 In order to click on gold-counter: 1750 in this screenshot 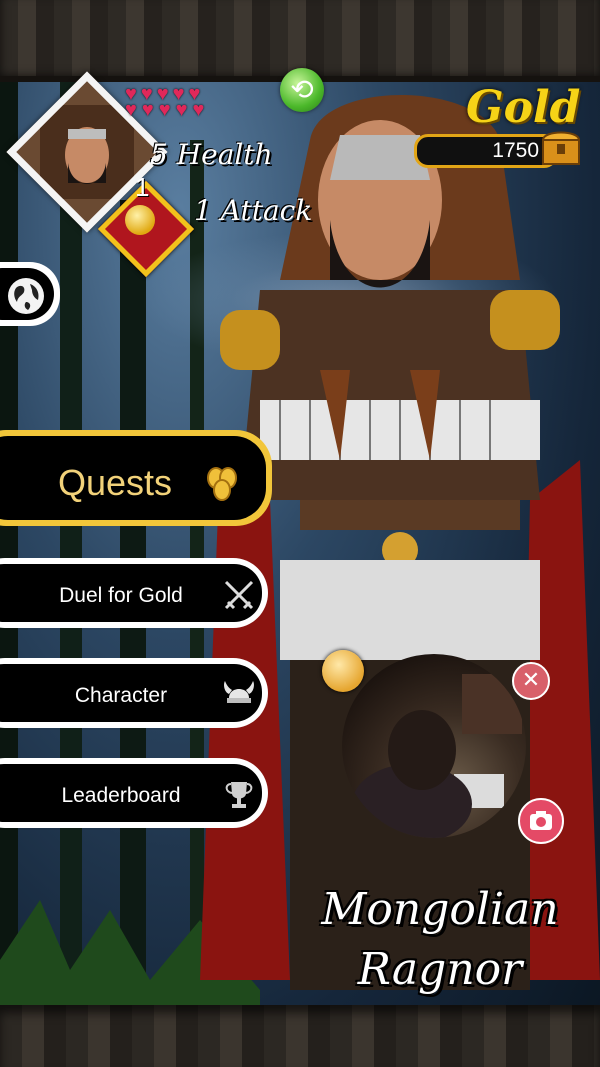, I will do `click(486, 151)`.